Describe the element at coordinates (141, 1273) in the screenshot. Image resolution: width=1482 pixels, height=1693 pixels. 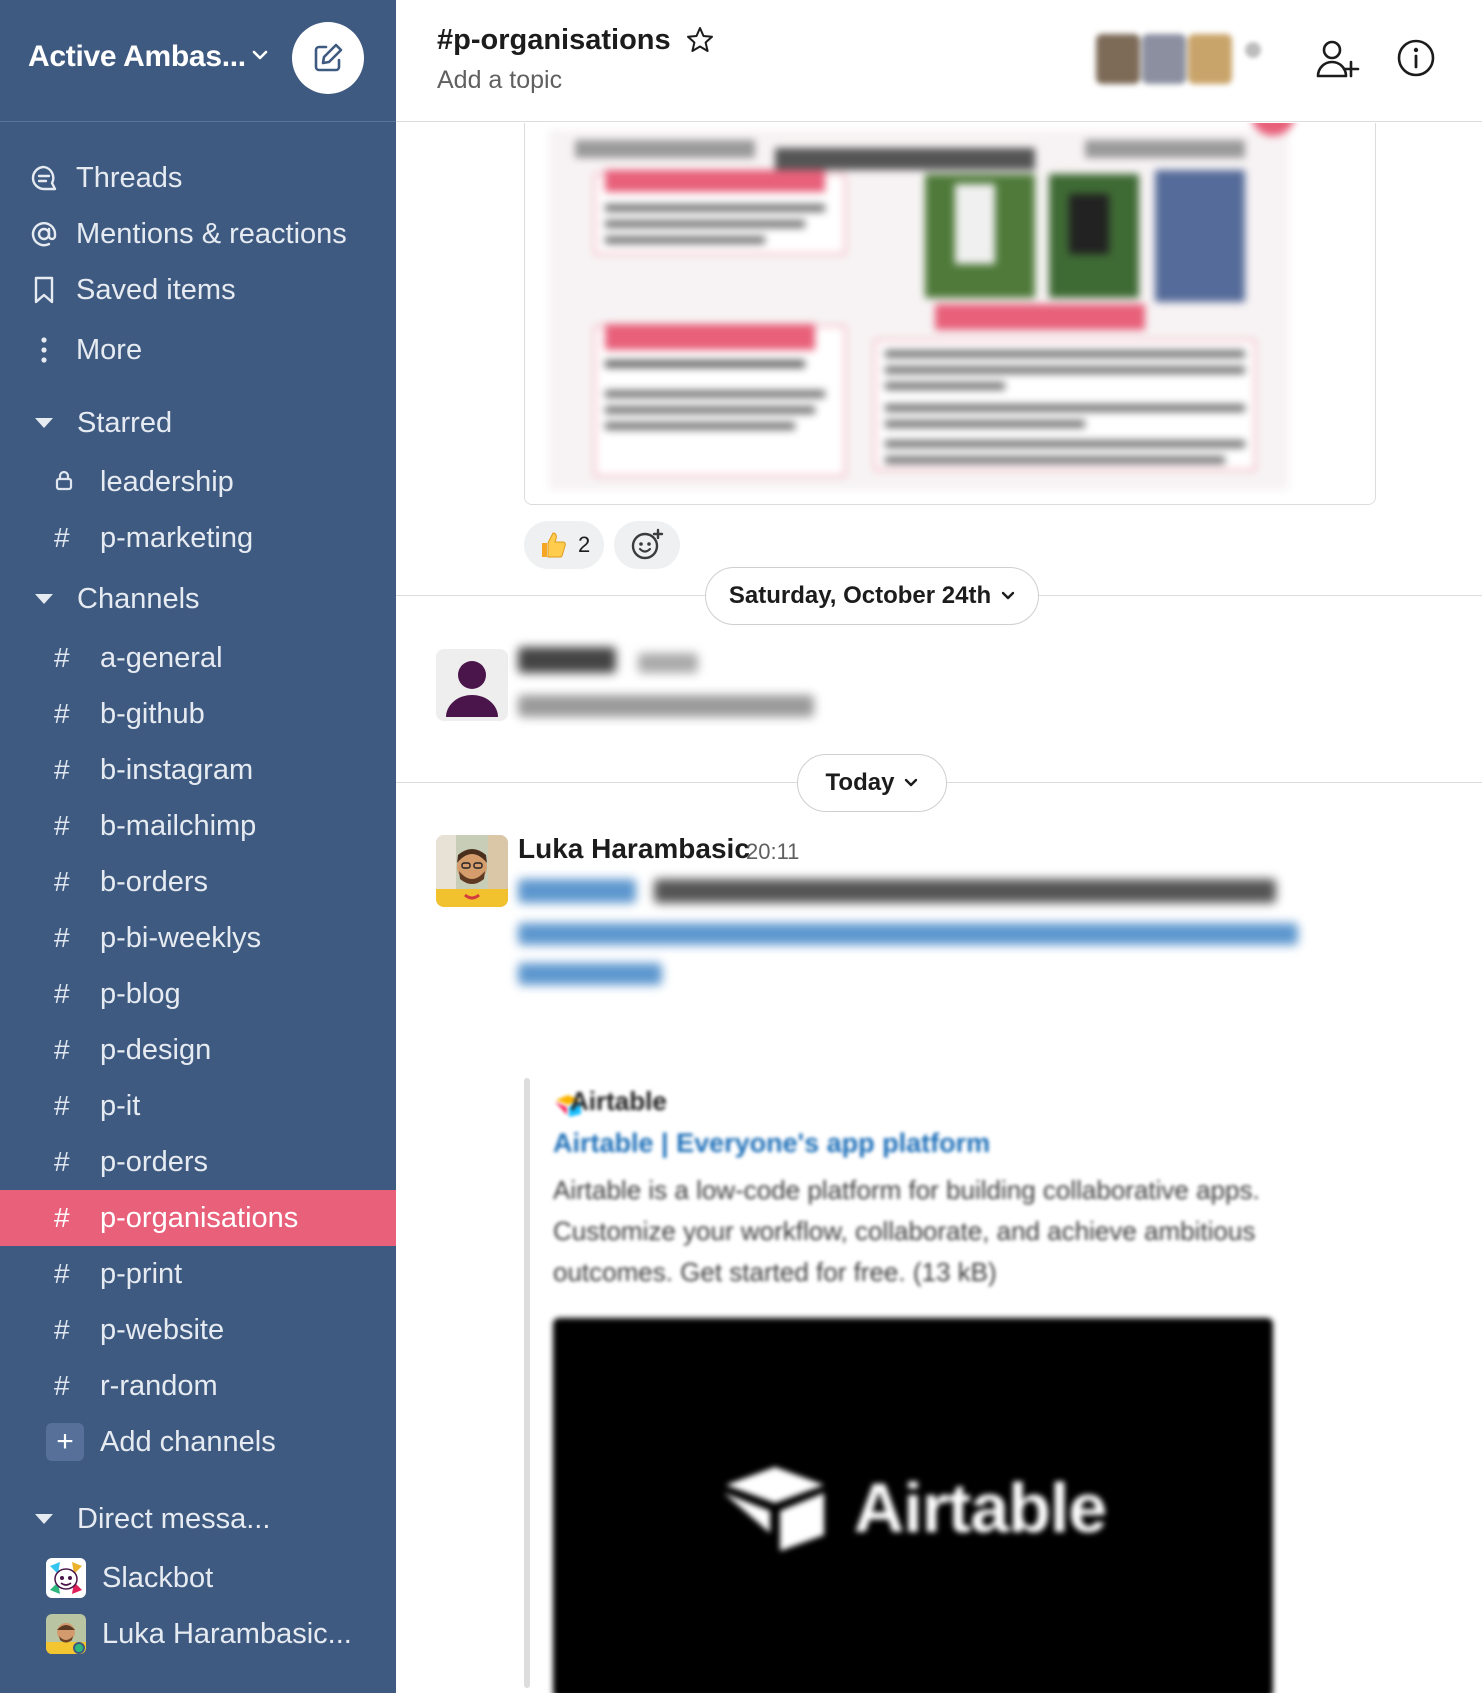
I see `channel-label: p-print` at that location.